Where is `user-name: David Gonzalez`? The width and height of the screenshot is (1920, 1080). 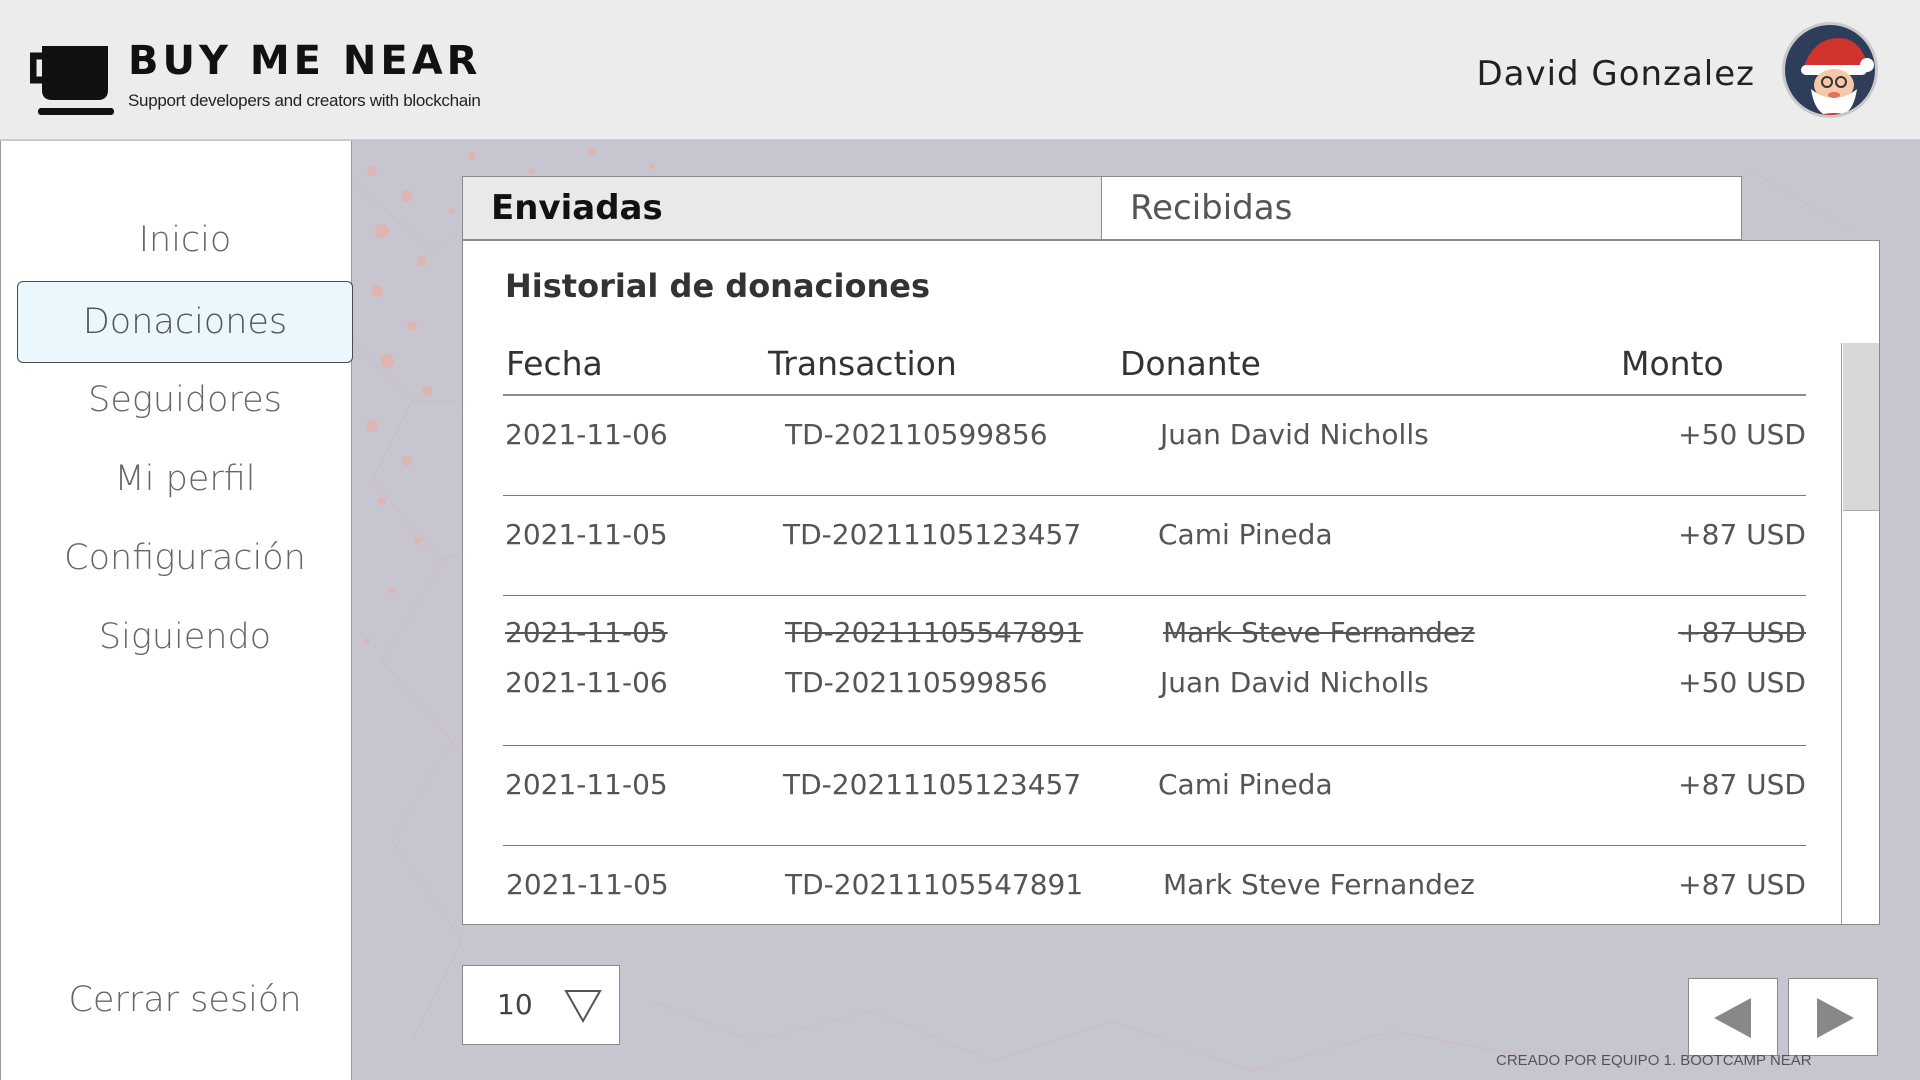 user-name: David Gonzalez is located at coordinates (1615, 74).